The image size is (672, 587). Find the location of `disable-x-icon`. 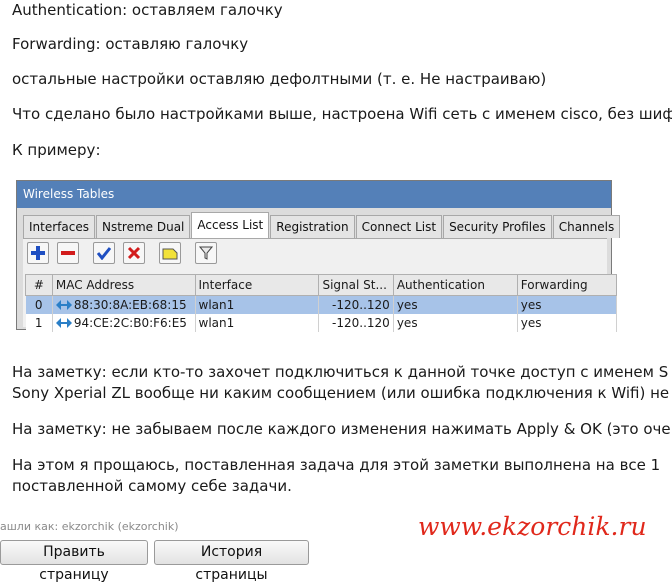

disable-x-icon is located at coordinates (134, 253).